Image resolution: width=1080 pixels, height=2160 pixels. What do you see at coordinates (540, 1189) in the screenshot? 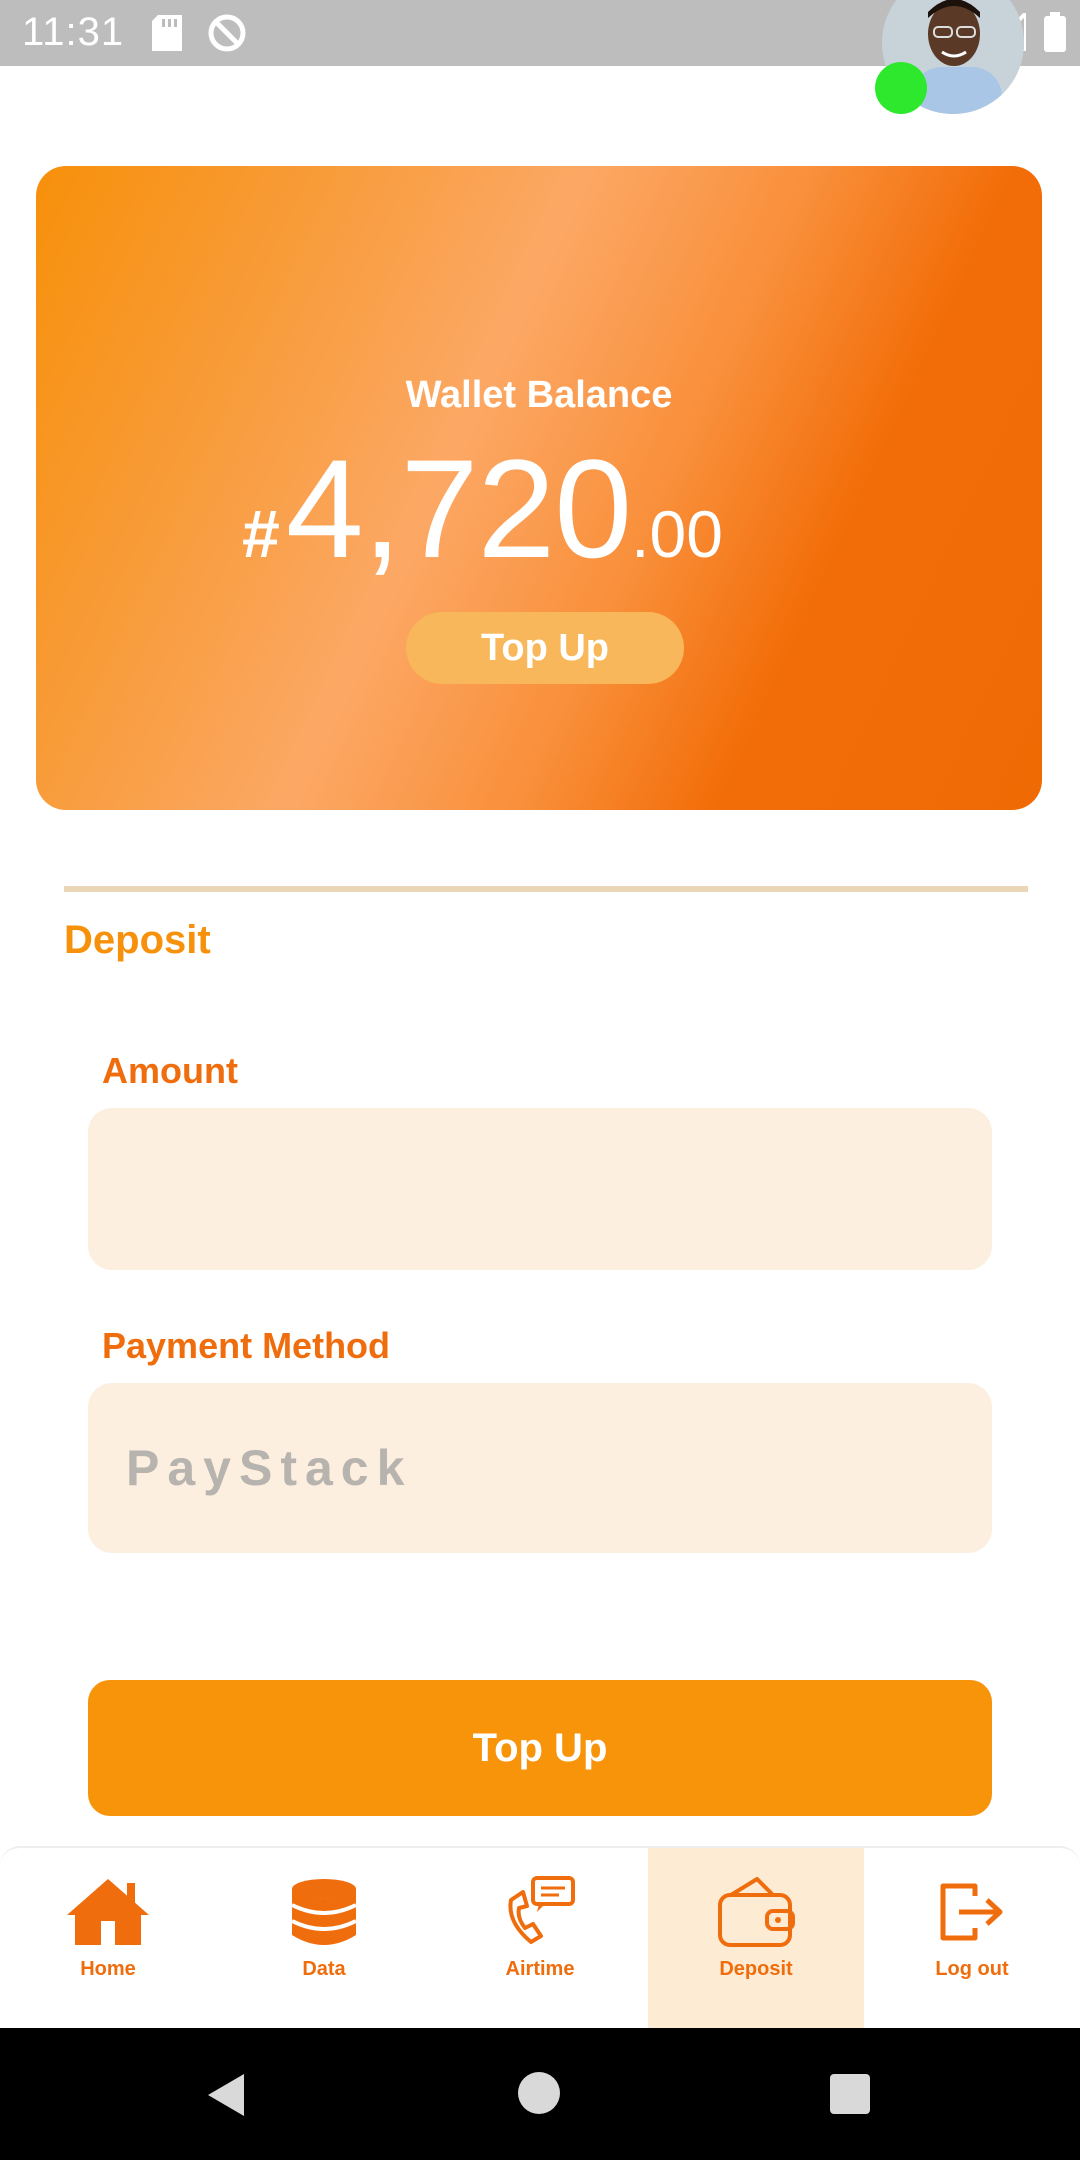
I see `amount-input` at bounding box center [540, 1189].